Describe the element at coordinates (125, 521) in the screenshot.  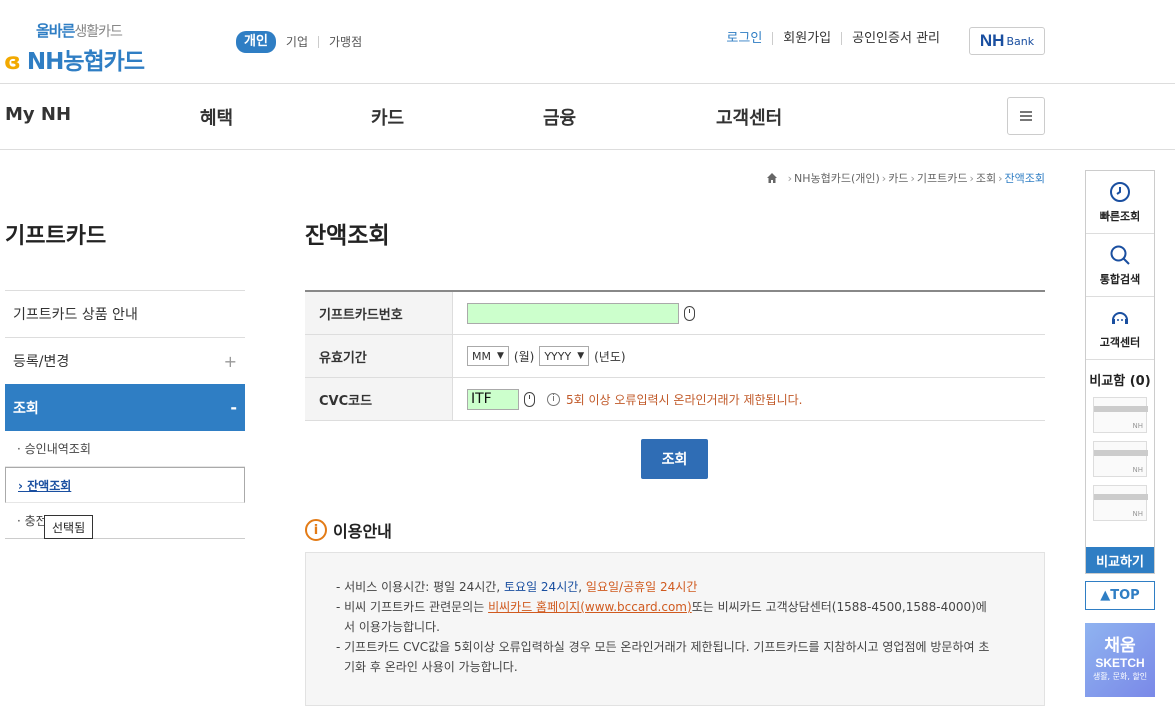
I see `lnb-sub-charge: · 충전` at that location.